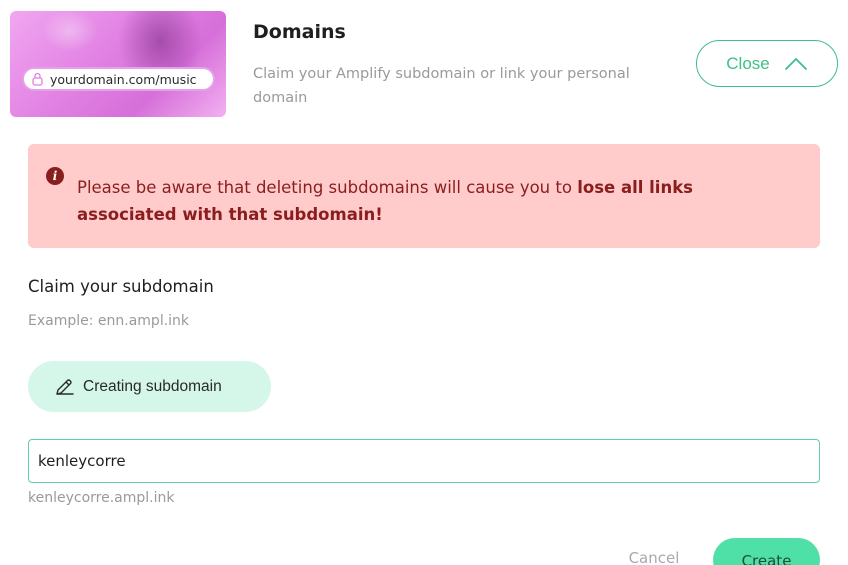 This screenshot has height=565, width=848. Describe the element at coordinates (101, 498) in the screenshot. I see `subdomain-preview: kenleycorre.ampl.ink` at that location.